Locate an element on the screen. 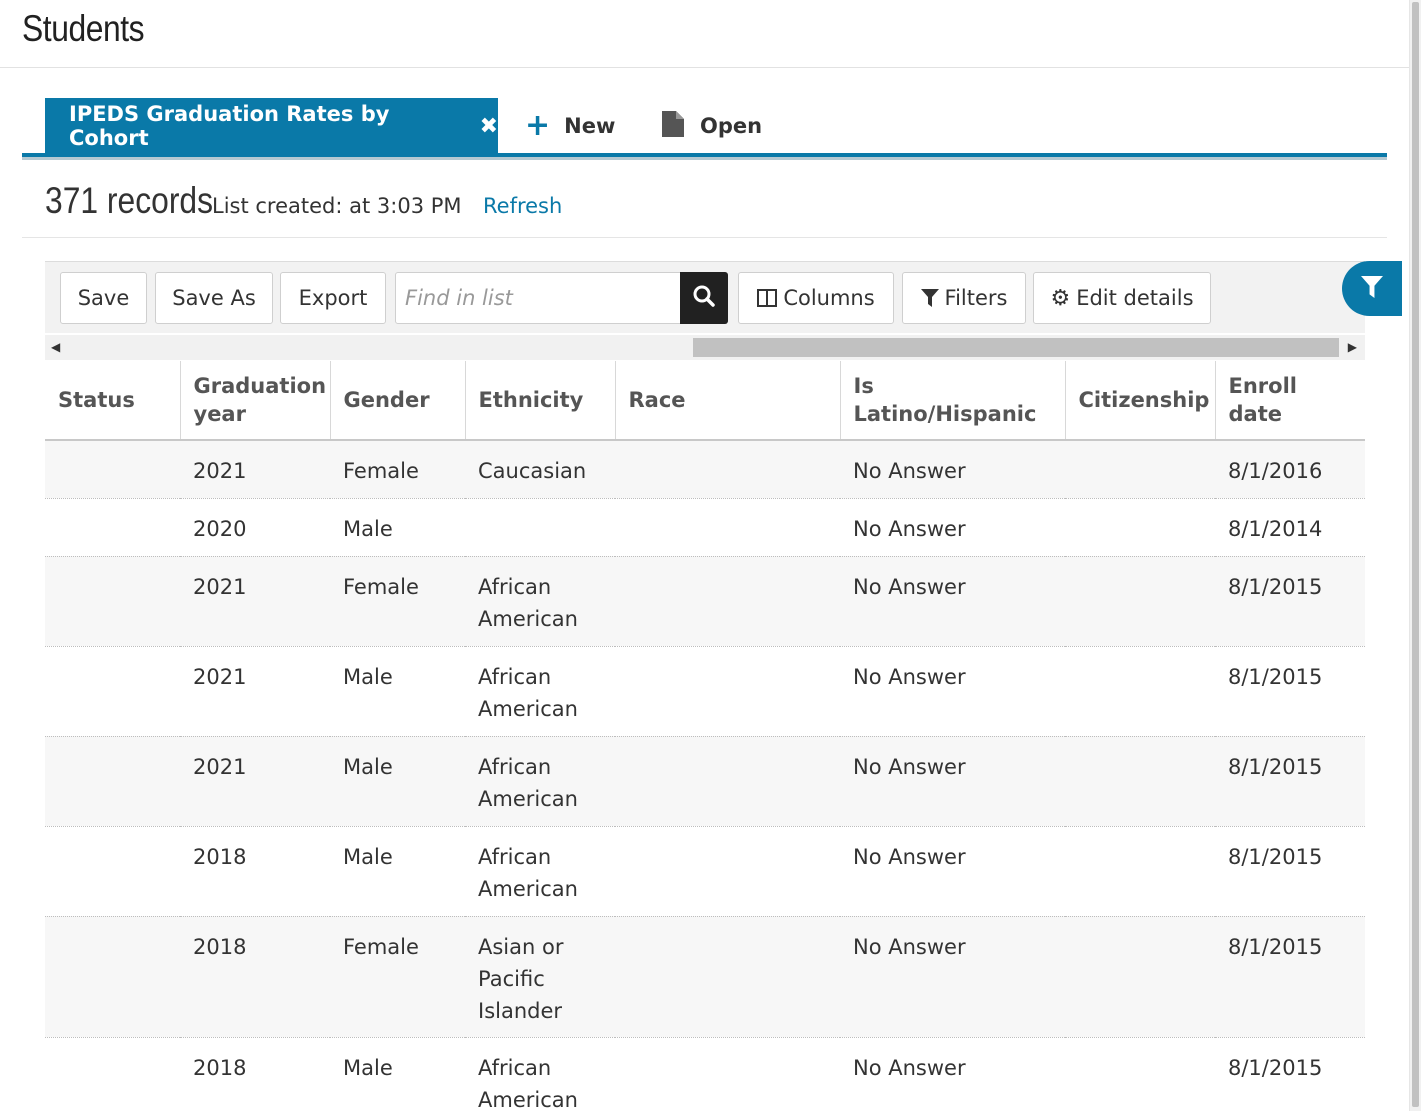 The height and width of the screenshot is (1111, 1421). page-header: Students is located at coordinates (704, 34).